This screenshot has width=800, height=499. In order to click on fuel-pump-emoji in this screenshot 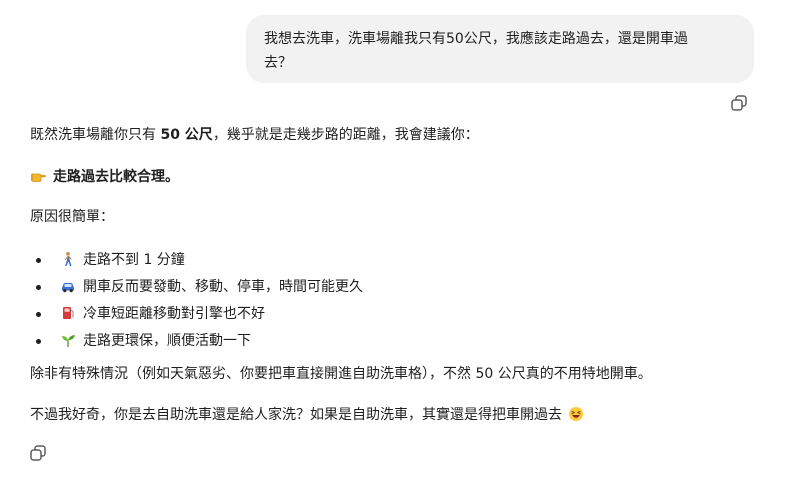, I will do `click(68, 313)`.